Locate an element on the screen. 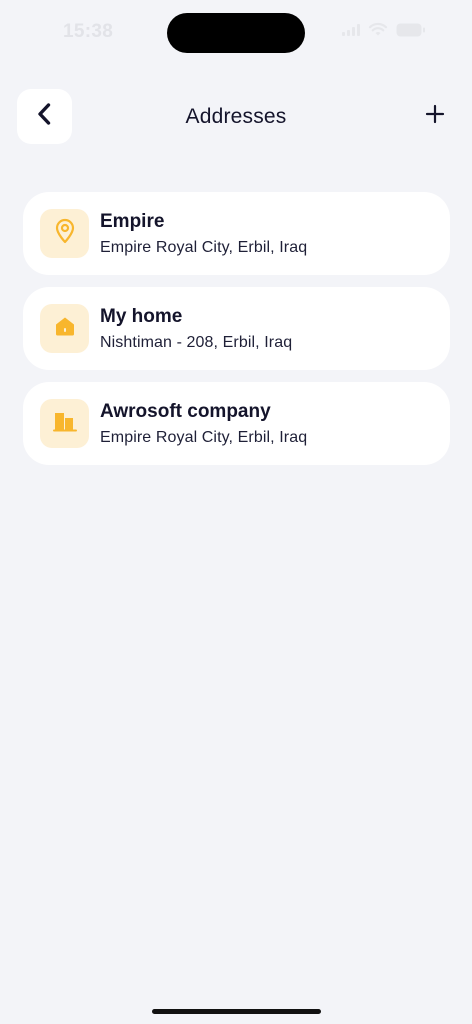 The width and height of the screenshot is (472, 1024). status-time: 15:38 is located at coordinates (88, 31).